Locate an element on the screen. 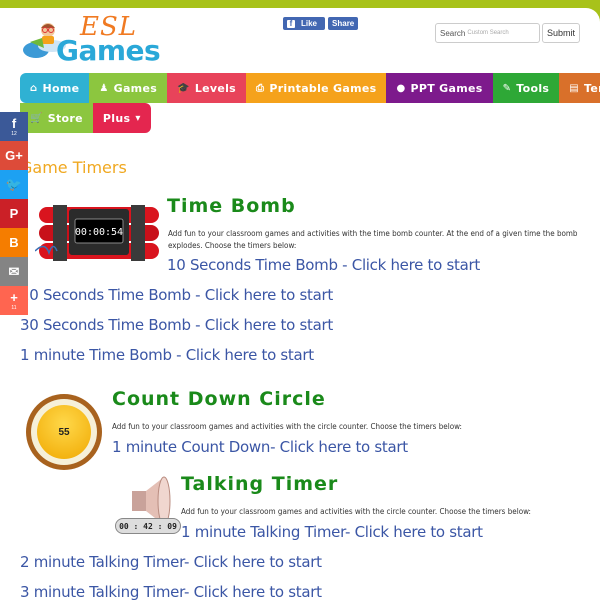 The image size is (600, 600). search-input: Search Custom Search is located at coordinates (487, 33).